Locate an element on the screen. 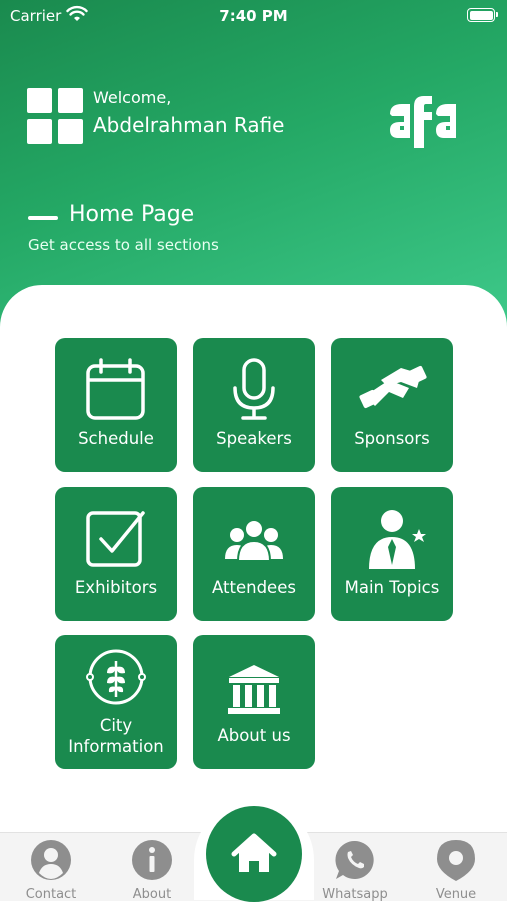  microphone-icon is located at coordinates (254, 389).